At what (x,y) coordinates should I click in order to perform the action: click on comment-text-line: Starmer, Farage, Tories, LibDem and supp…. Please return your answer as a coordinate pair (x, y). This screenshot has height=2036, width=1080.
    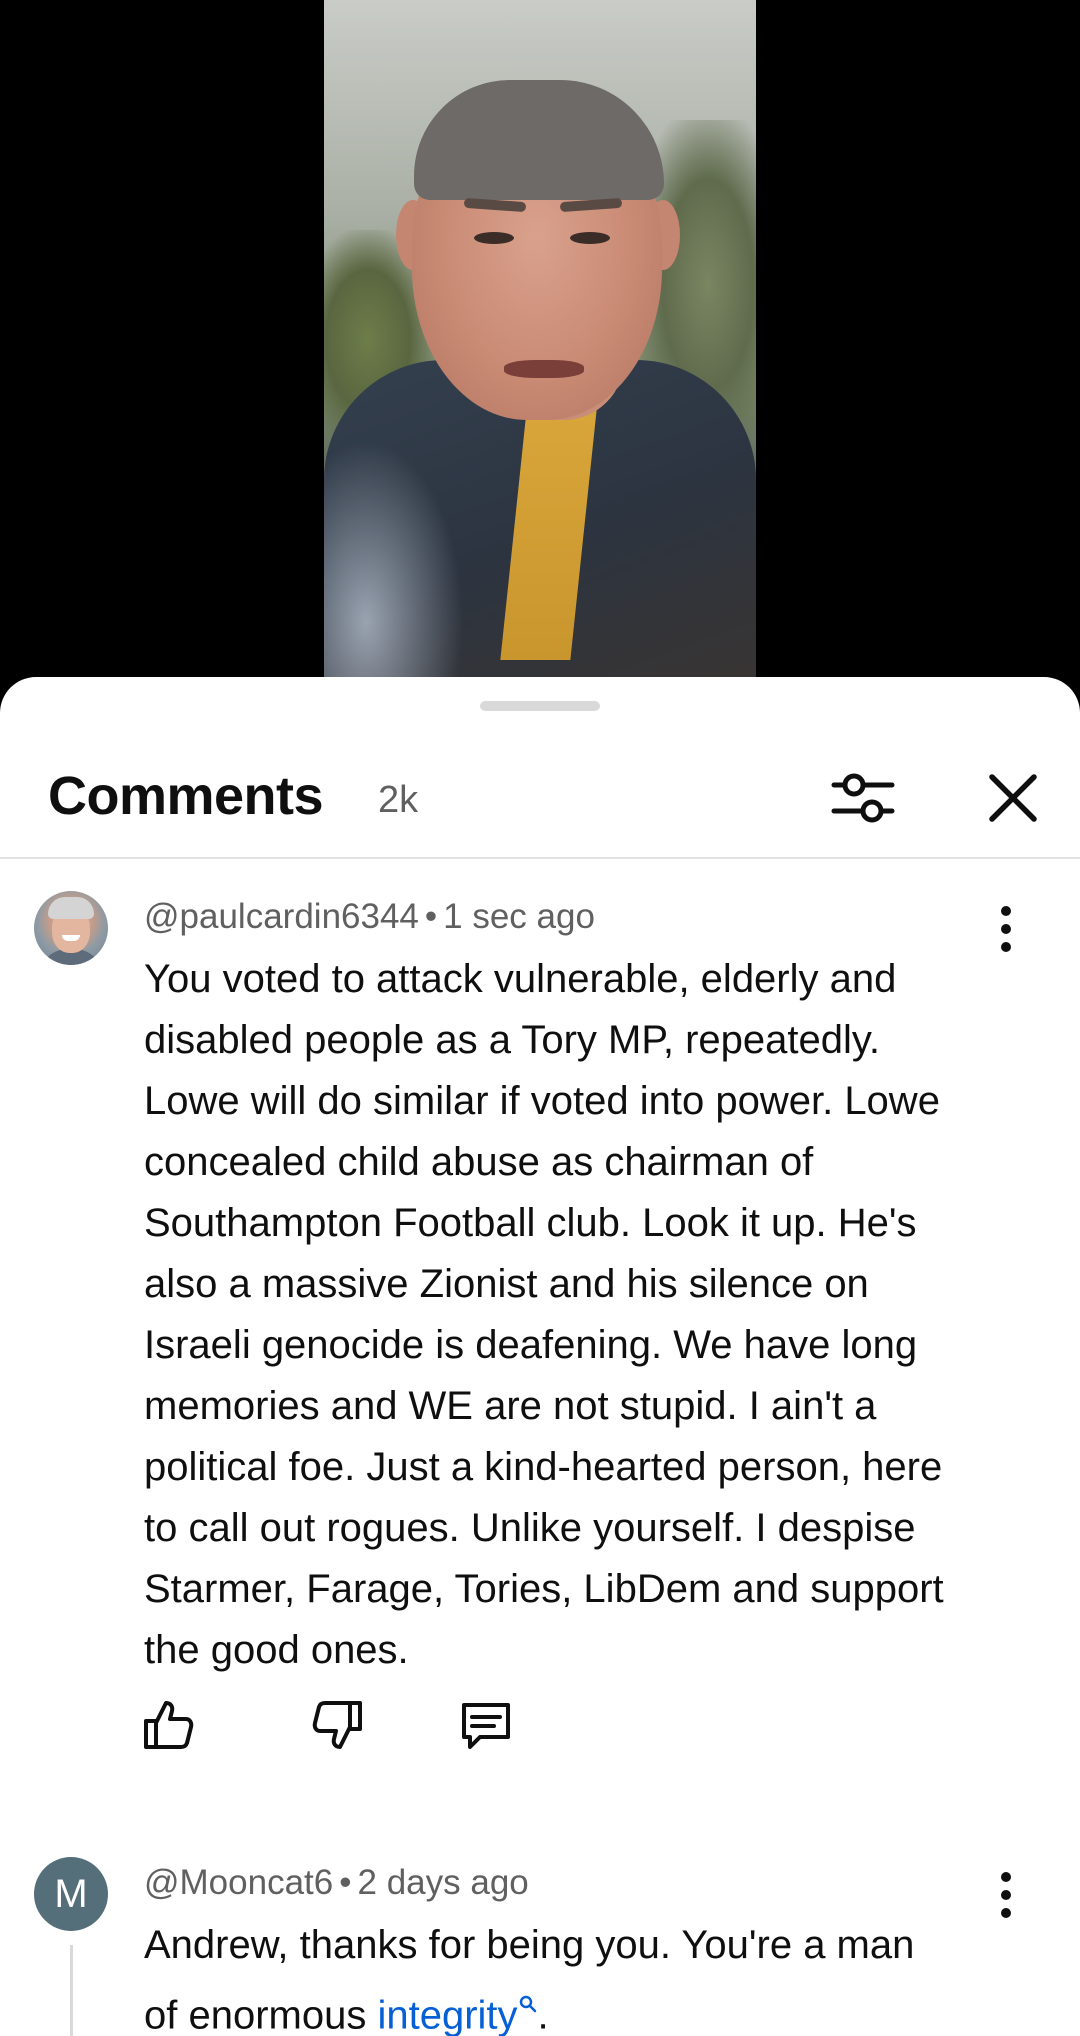
    Looking at the image, I should click on (544, 1589).